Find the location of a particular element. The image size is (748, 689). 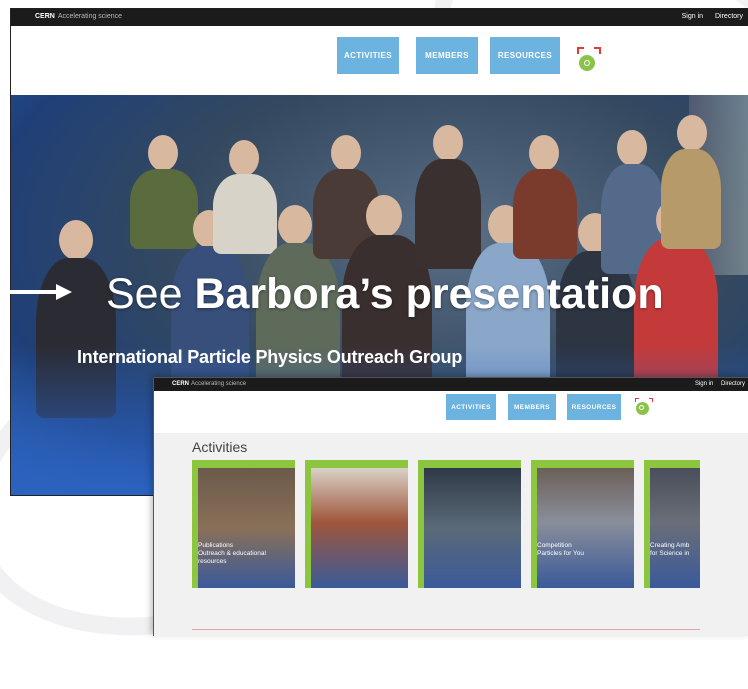

activity-card: Creating Amb for Science in is located at coordinates (672, 524).